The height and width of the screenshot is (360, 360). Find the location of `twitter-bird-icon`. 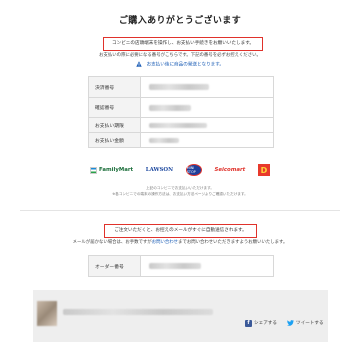

twitter-bird-icon is located at coordinates (290, 323).